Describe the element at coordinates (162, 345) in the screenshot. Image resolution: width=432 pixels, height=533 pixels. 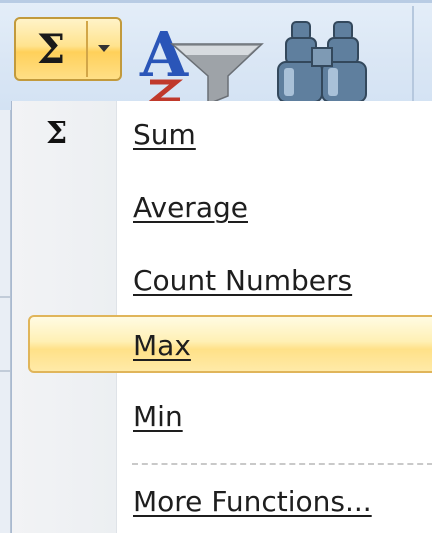
I see `menu-item-label: Max` at that location.